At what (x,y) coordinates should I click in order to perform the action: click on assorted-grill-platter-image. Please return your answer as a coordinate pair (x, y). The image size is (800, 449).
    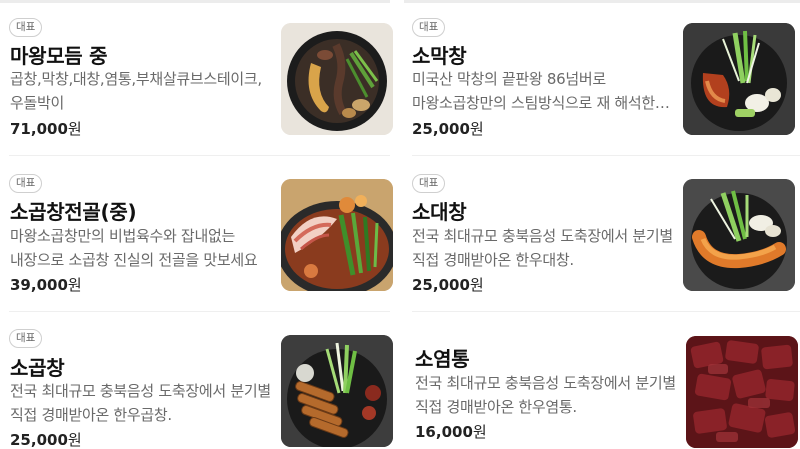
    Looking at the image, I should click on (337, 79).